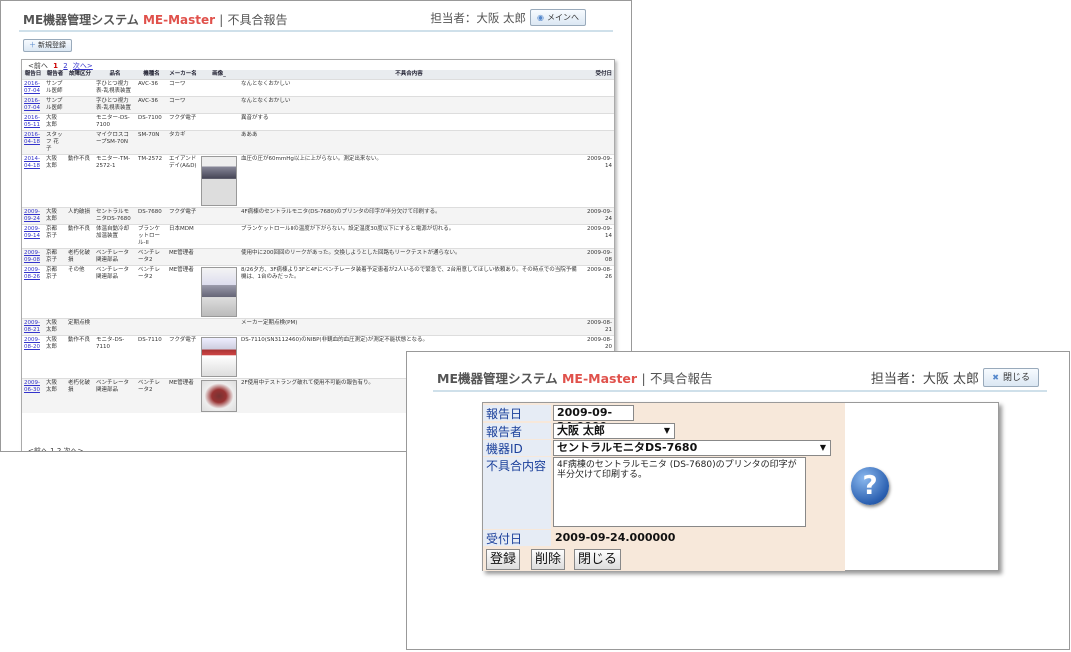 The width and height of the screenshot is (1071, 652). Describe the element at coordinates (33, 357) in the screenshot. I see `cell-date: 2009-08-20` at that location.